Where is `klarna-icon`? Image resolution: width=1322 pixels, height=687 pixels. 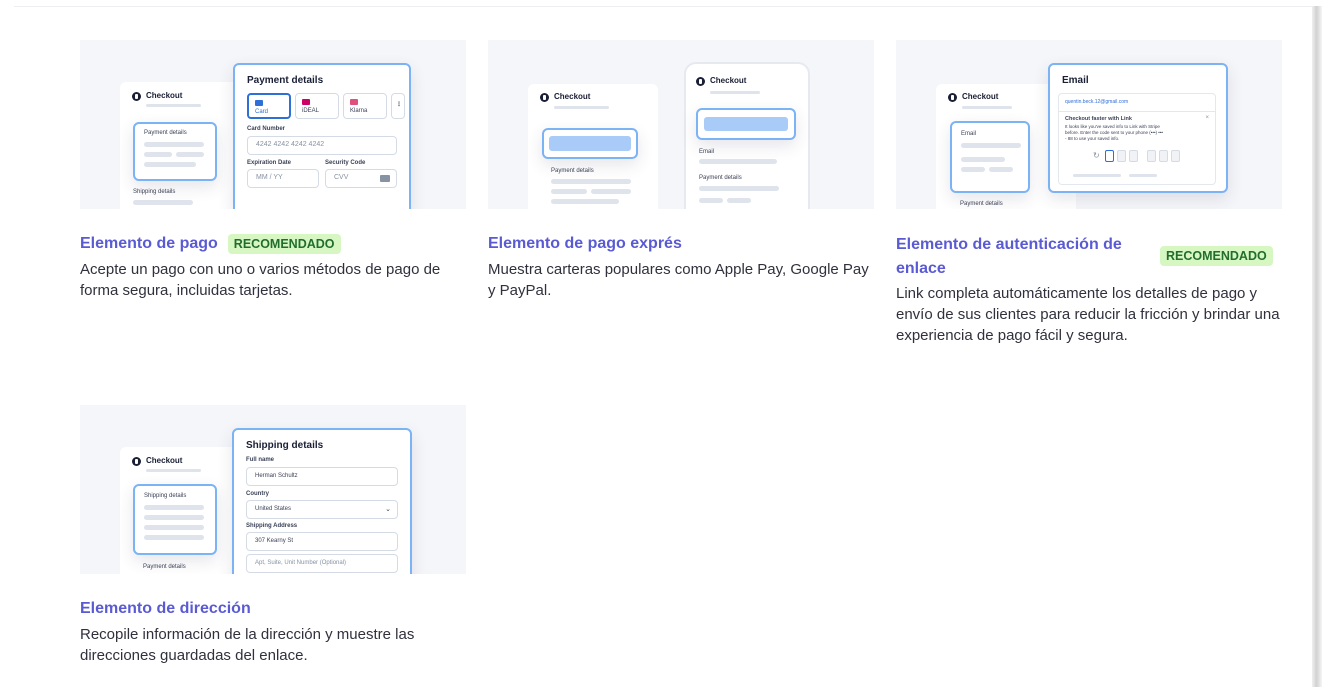
klarna-icon is located at coordinates (354, 102).